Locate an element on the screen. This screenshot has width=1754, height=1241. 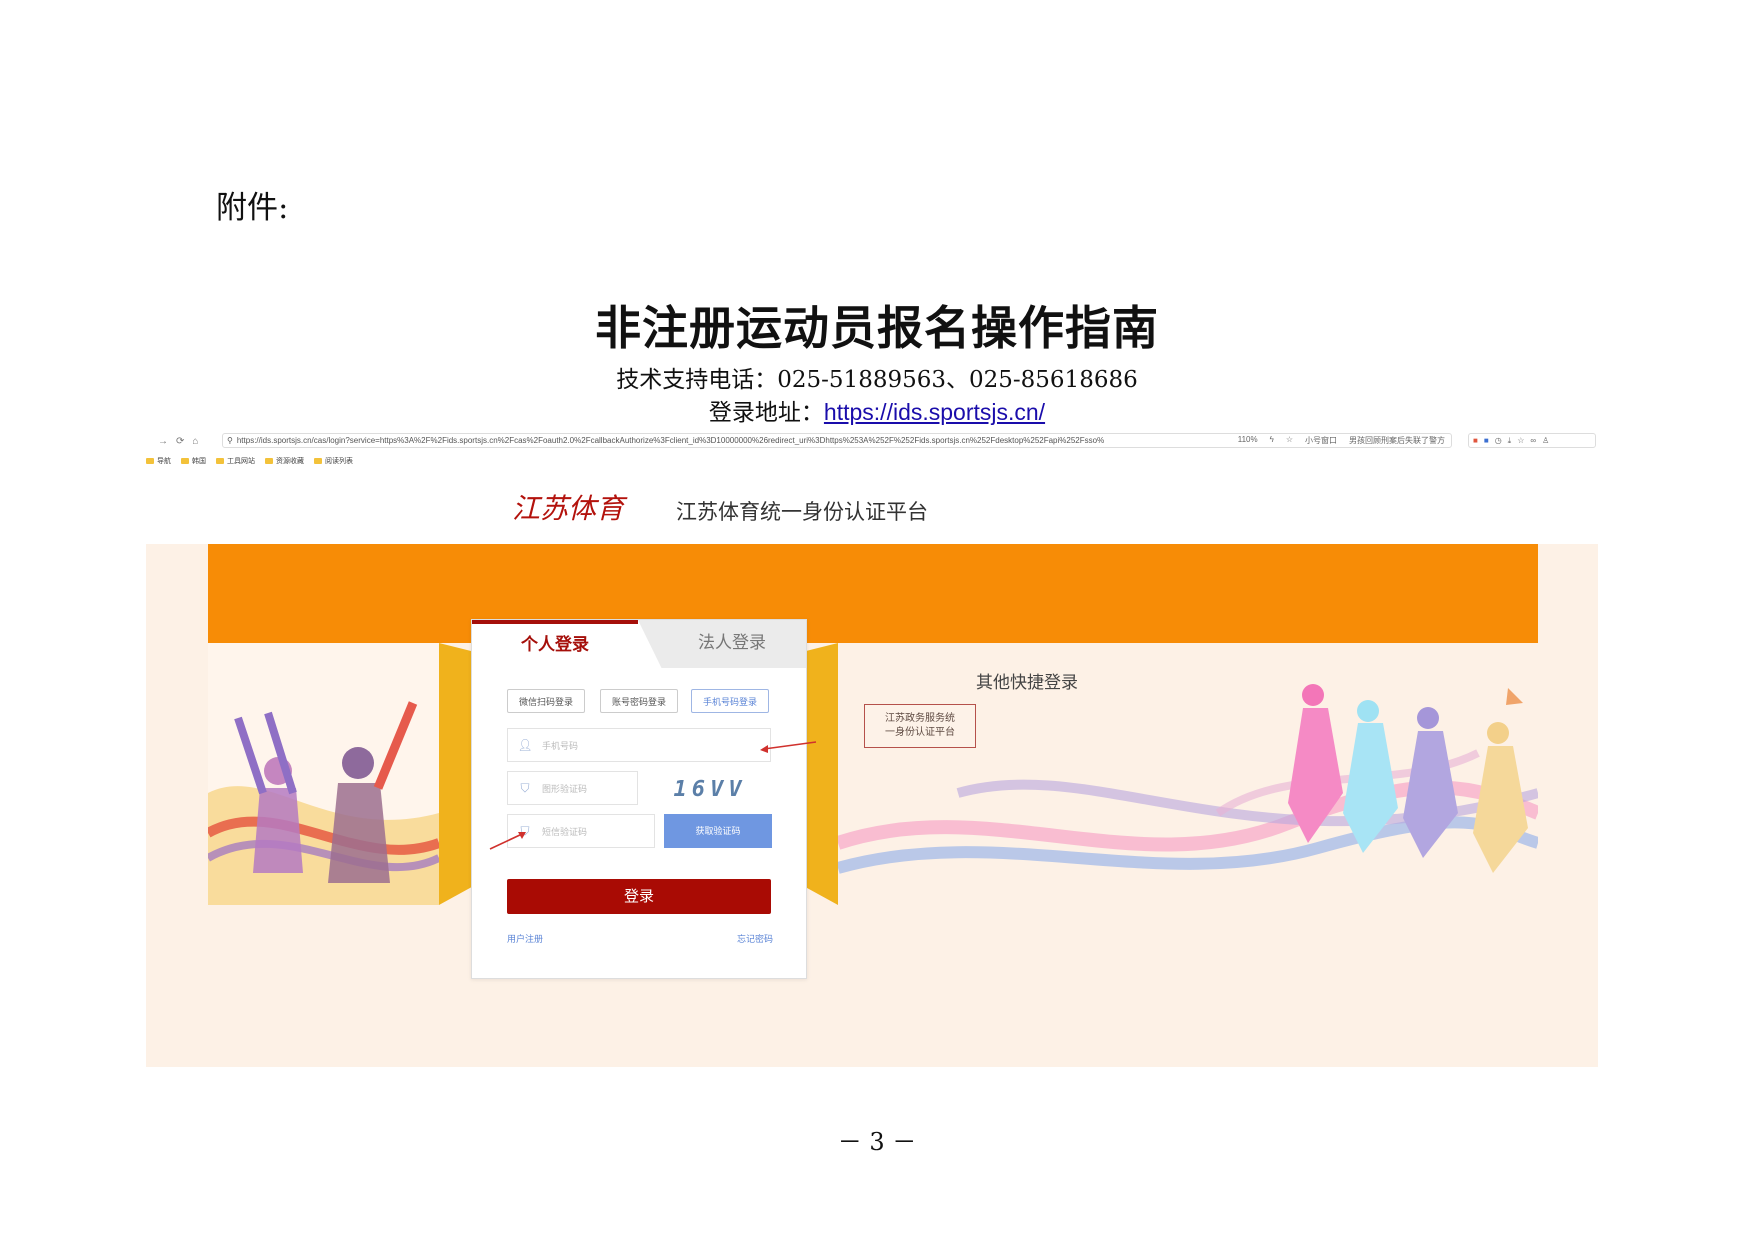
register-link: 用户注册 is located at coordinates (525, 938).